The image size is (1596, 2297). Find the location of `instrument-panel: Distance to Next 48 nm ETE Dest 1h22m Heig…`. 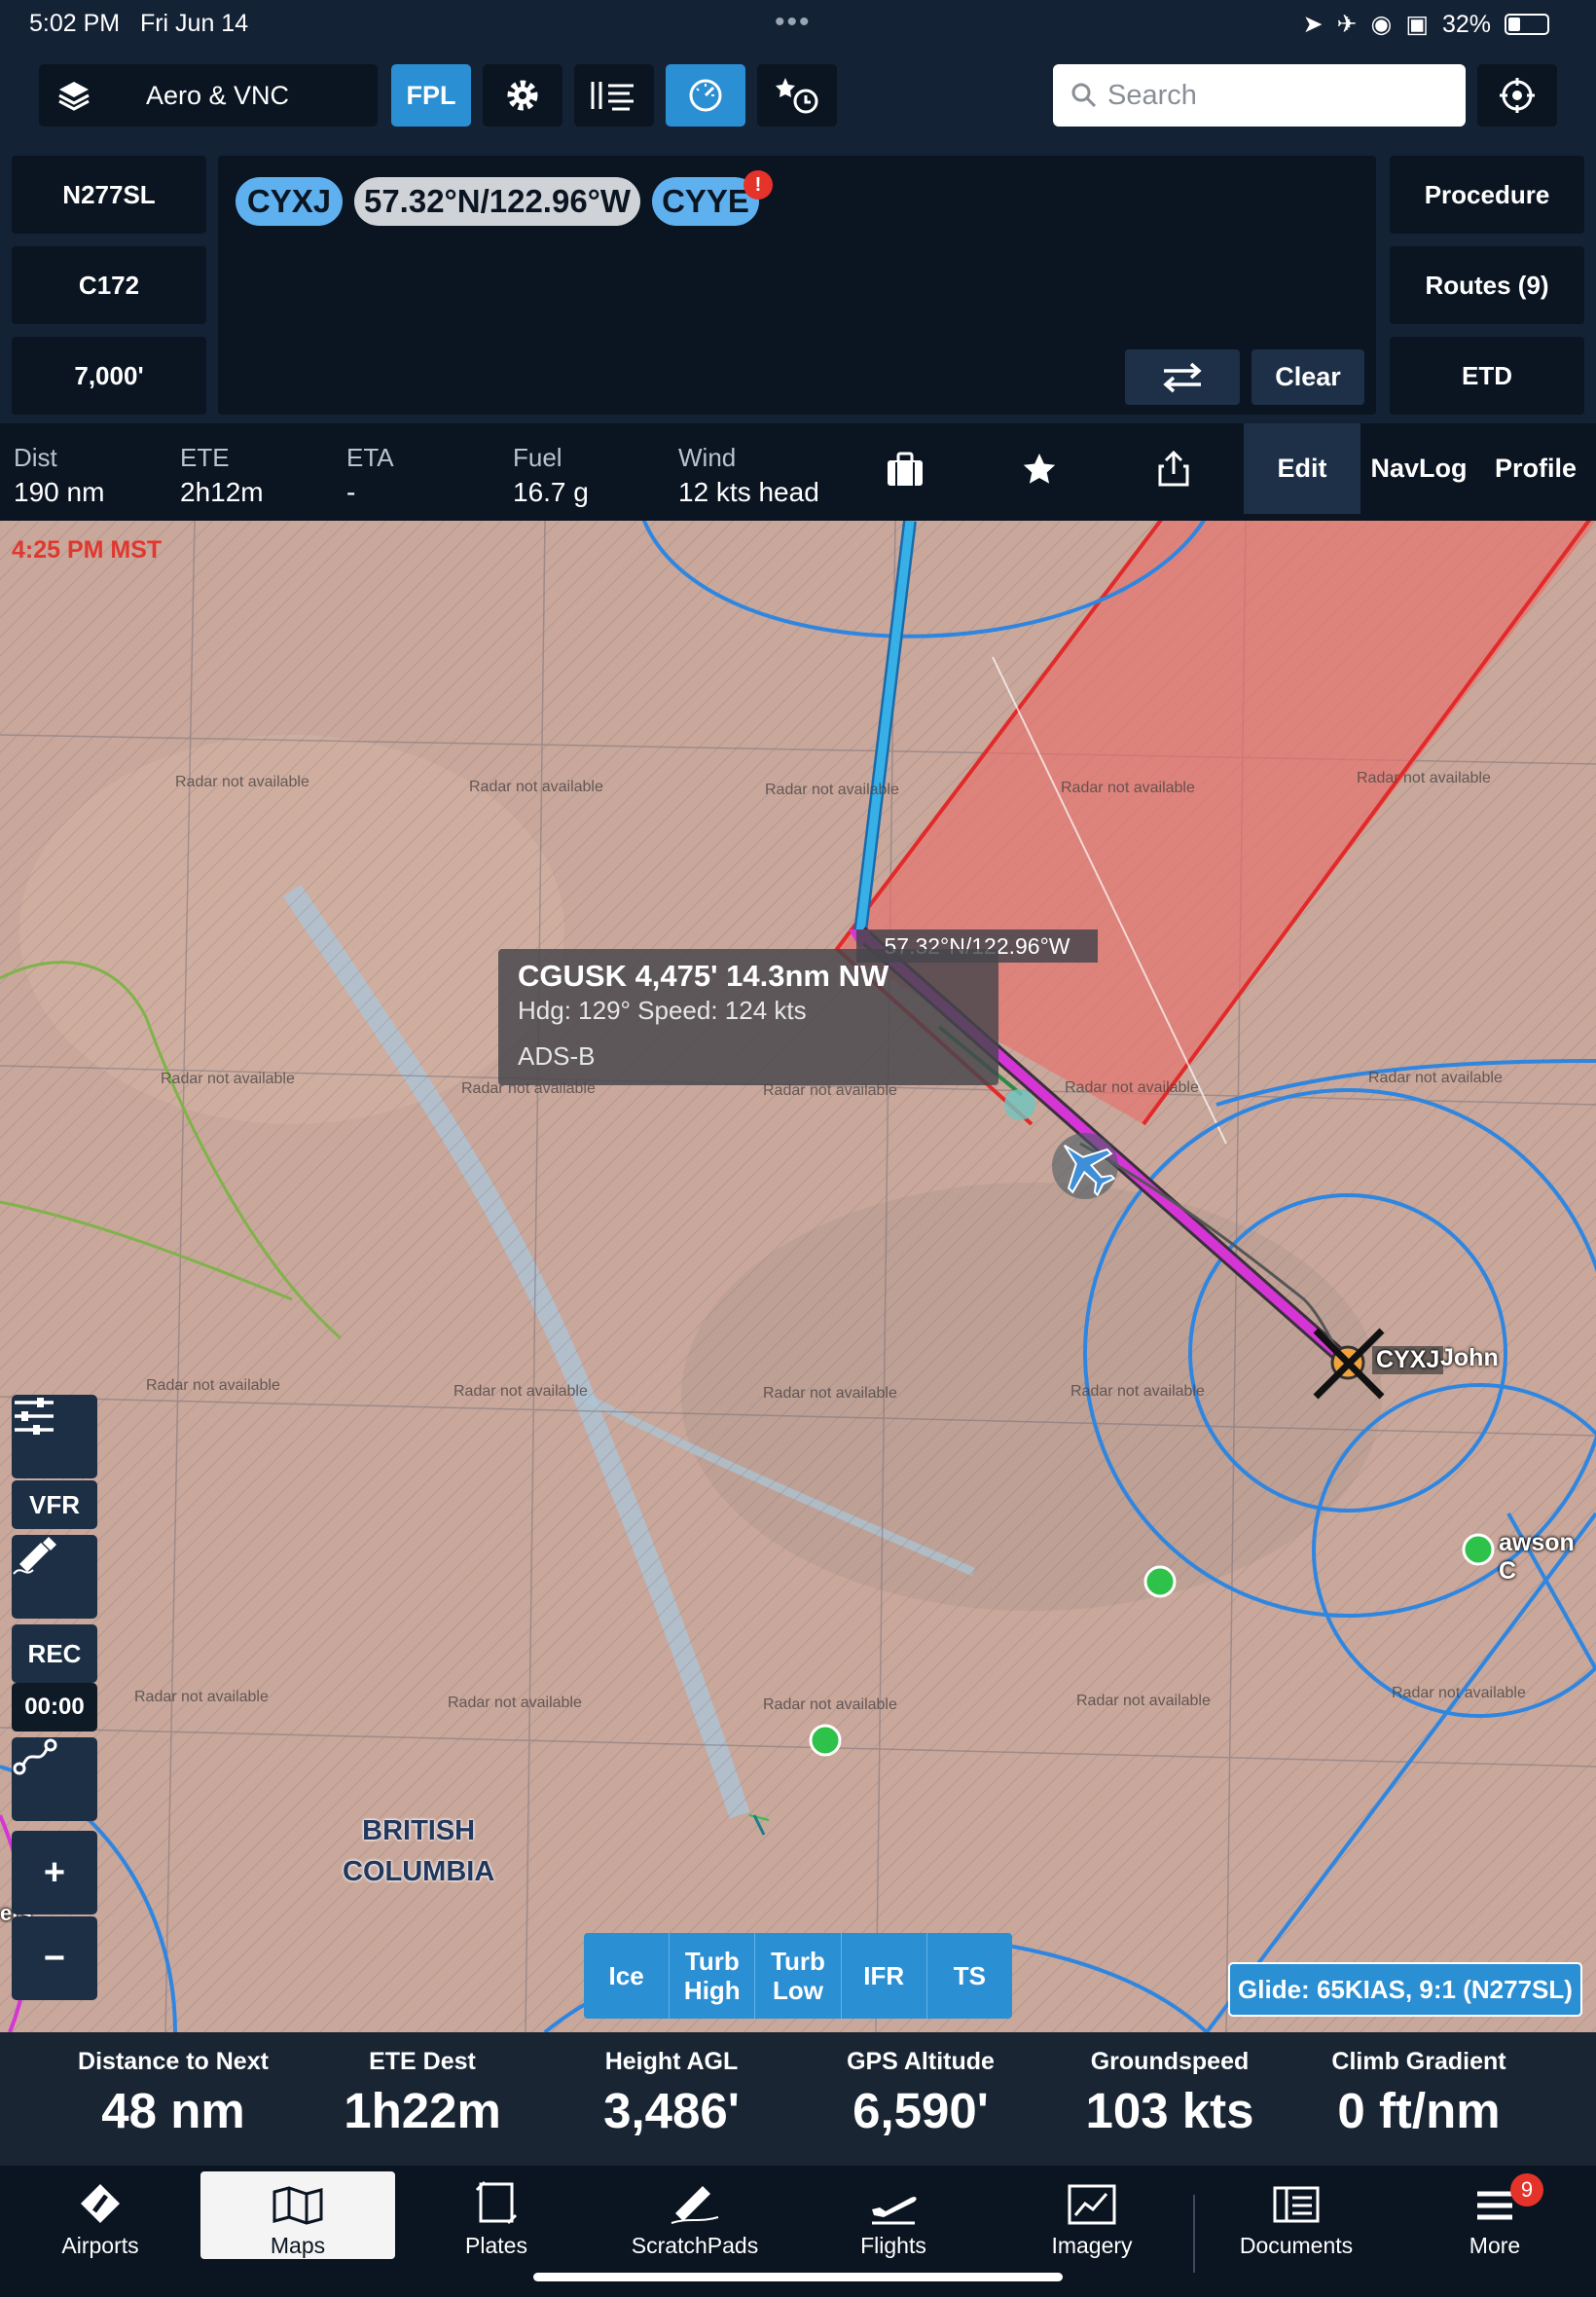

instrument-panel: Distance to Next 48 nm ETE Dest 1h22m Heig… is located at coordinates (798, 2099).